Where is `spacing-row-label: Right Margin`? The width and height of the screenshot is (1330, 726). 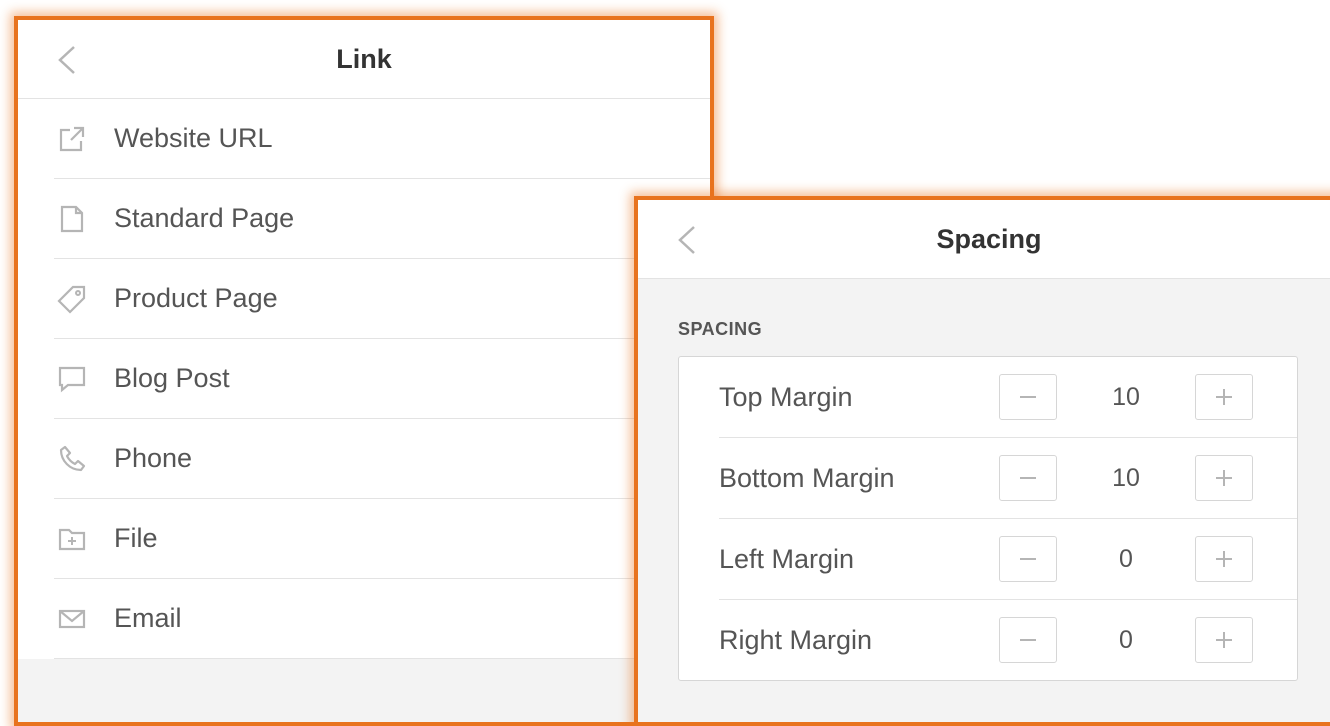
spacing-row-label: Right Margin is located at coordinates (796, 639).